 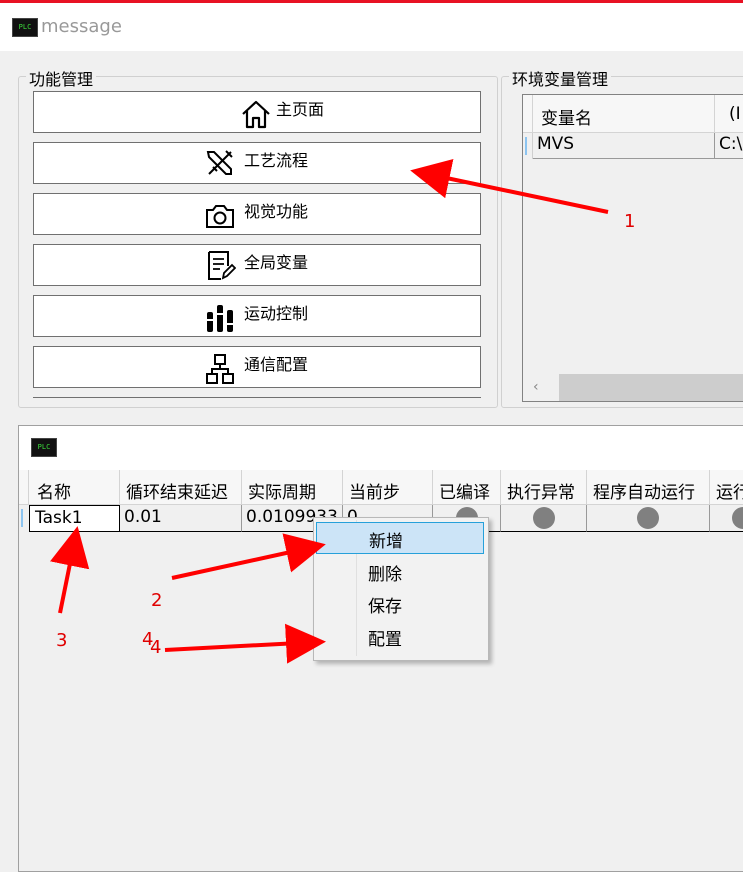 I want to click on home-button-label: 主页面, so click(x=300, y=109).